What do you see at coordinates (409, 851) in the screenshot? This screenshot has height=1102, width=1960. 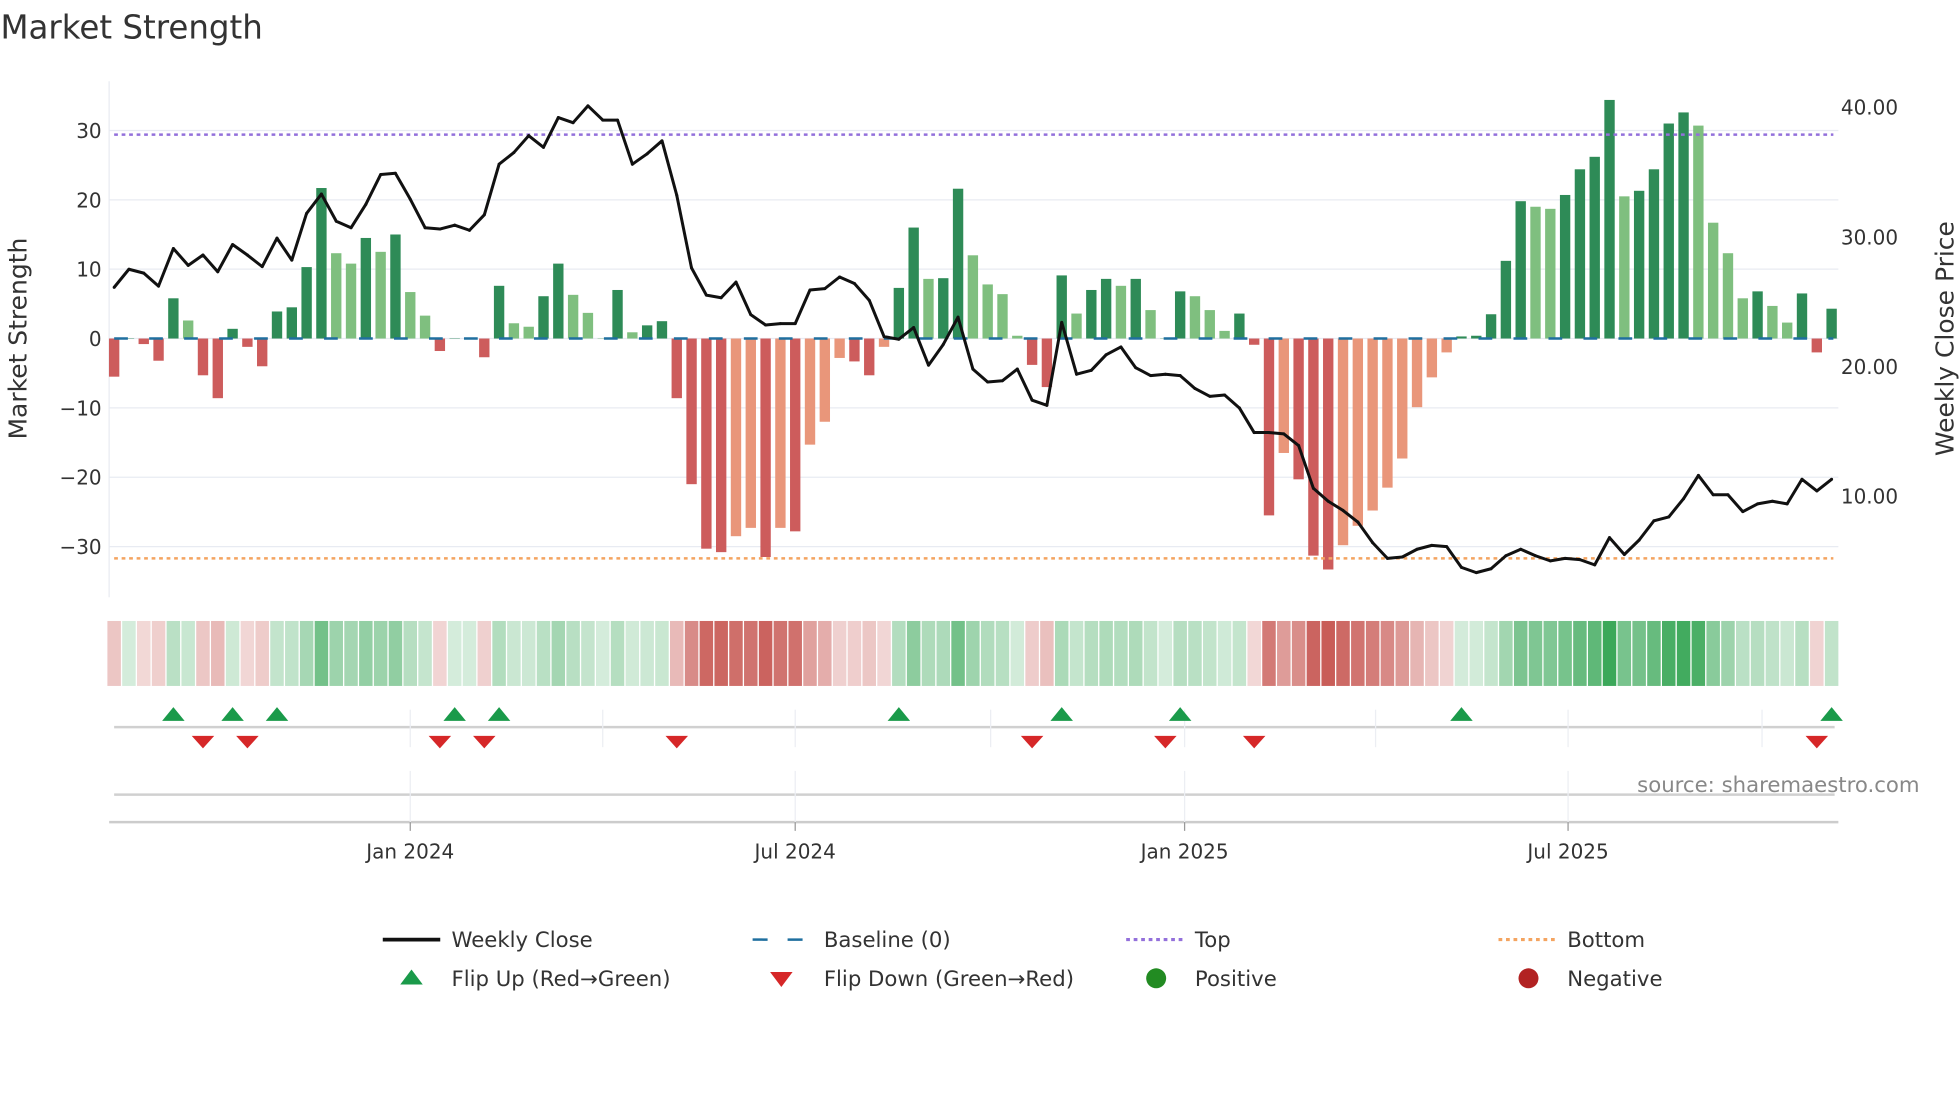 I see `x-tick-label: Jan 2024` at bounding box center [409, 851].